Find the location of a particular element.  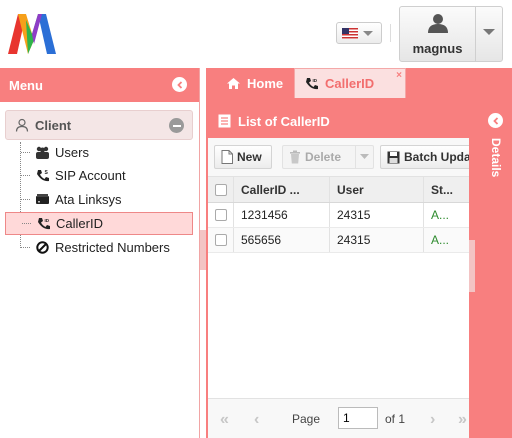

select-all-cell is located at coordinates (221, 189).